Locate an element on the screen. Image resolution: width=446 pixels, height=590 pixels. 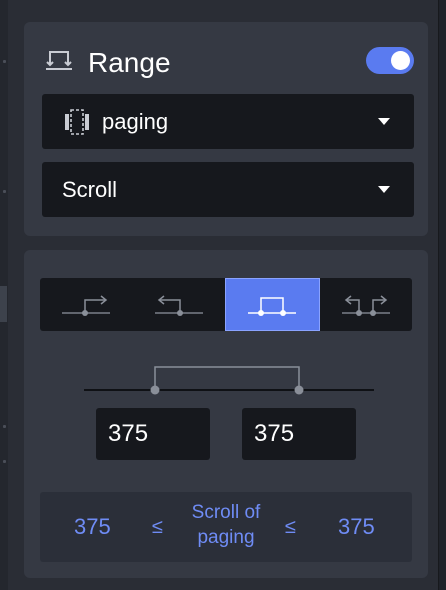
range-forward-icon is located at coordinates (86, 305).